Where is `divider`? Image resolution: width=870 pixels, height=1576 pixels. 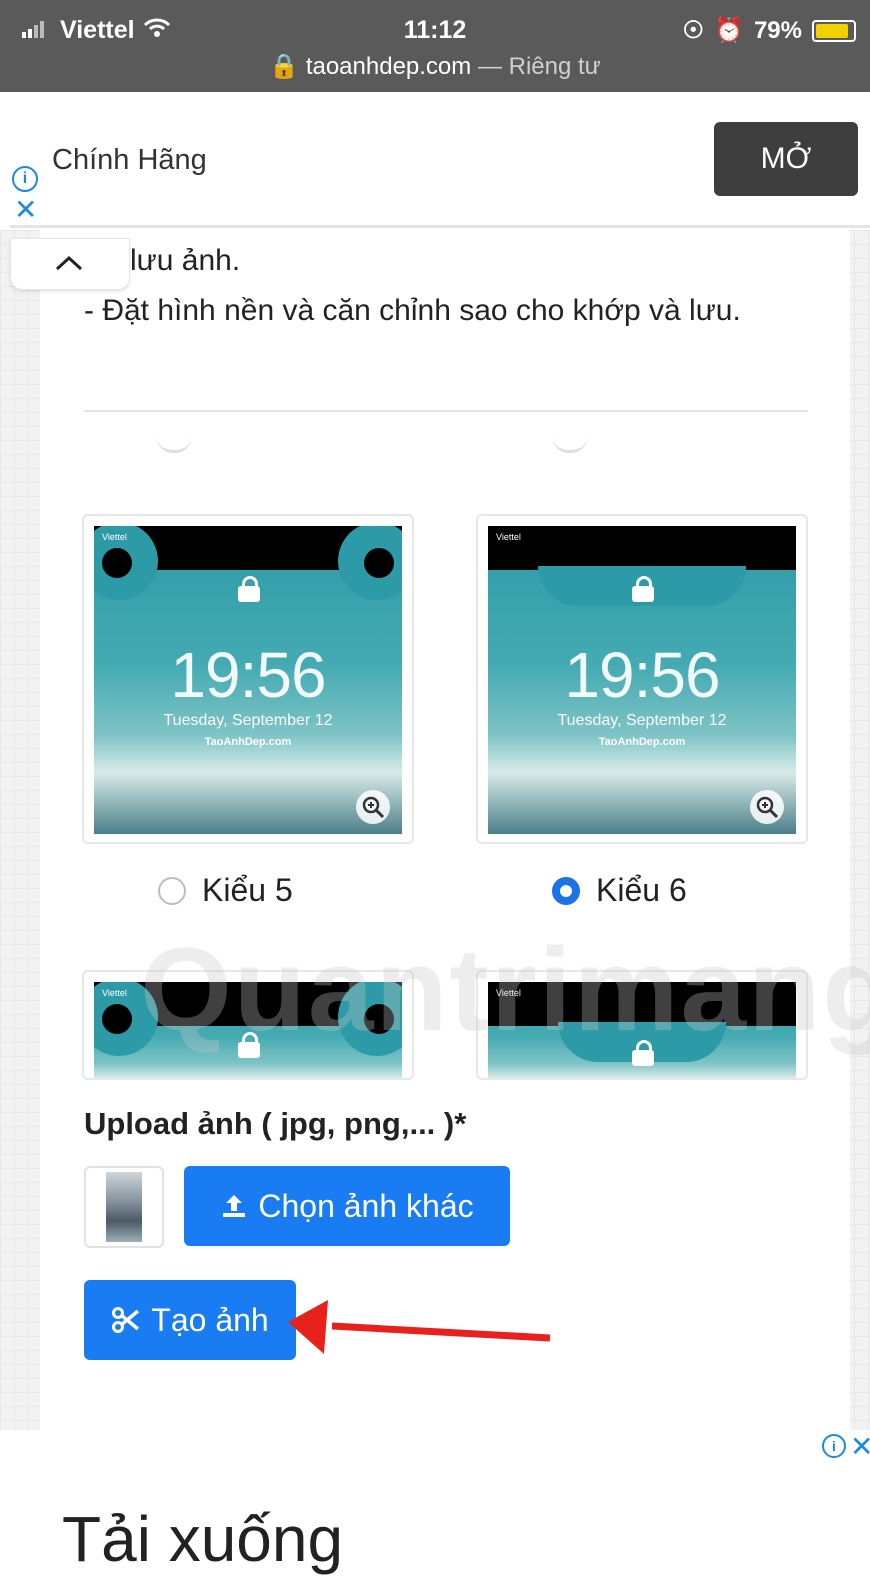 divider is located at coordinates (446, 411).